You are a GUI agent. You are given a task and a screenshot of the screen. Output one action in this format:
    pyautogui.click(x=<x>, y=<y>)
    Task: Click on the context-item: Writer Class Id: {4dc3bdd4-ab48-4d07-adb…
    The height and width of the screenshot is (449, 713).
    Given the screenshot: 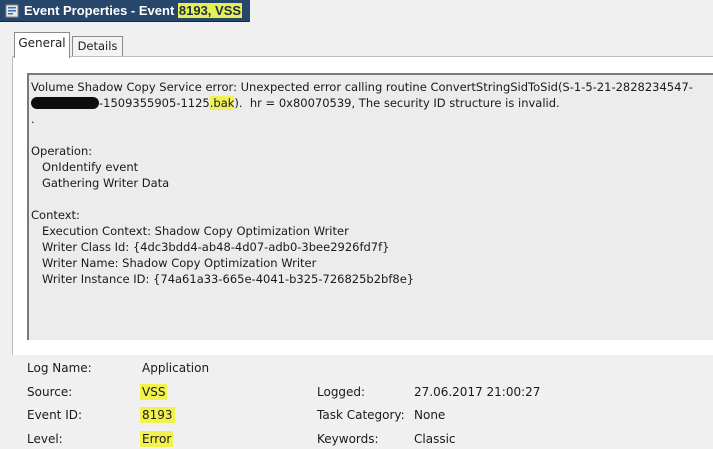 What is the action you would take?
    pyautogui.click(x=215, y=247)
    